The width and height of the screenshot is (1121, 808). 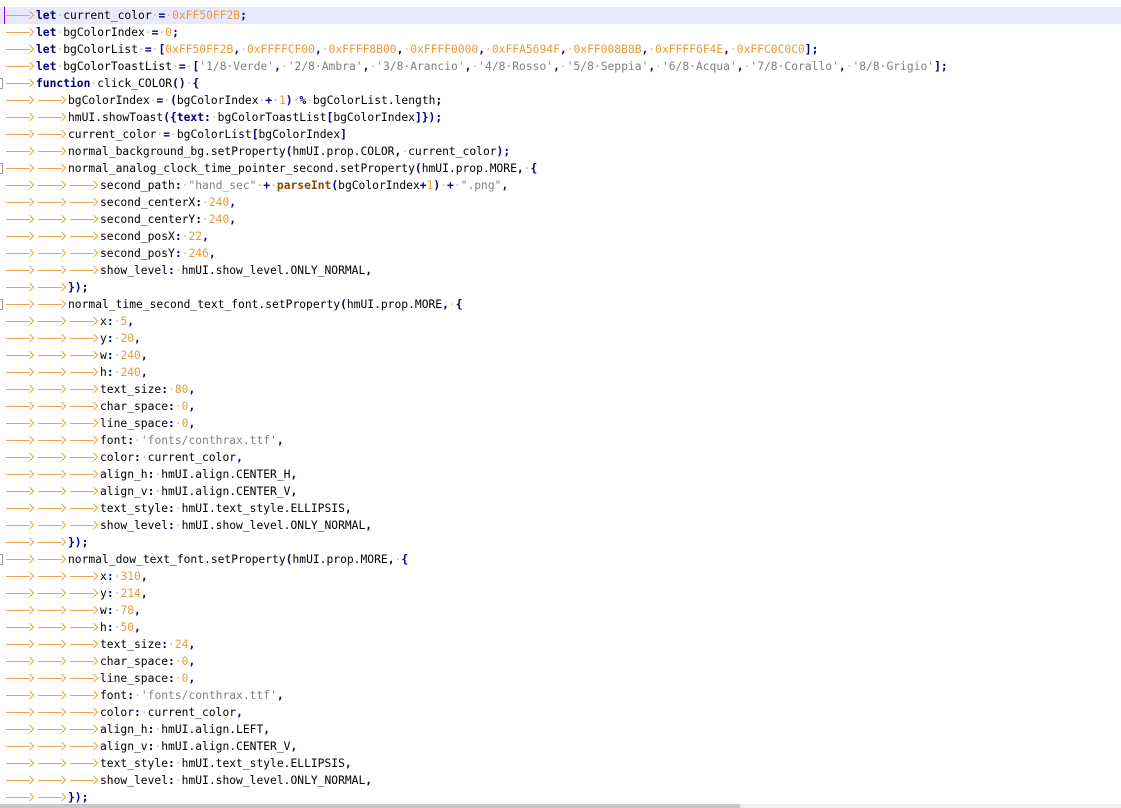 What do you see at coordinates (560, 372) in the screenshot?
I see `code-line: h:·240,` at bounding box center [560, 372].